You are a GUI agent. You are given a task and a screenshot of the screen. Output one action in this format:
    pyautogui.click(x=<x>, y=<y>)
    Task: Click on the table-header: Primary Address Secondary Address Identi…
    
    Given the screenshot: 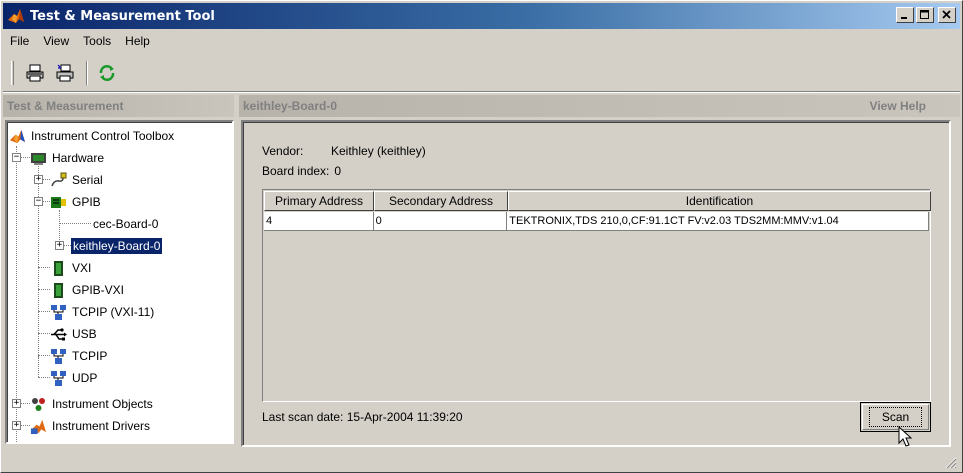 What is the action you would take?
    pyautogui.click(x=597, y=201)
    